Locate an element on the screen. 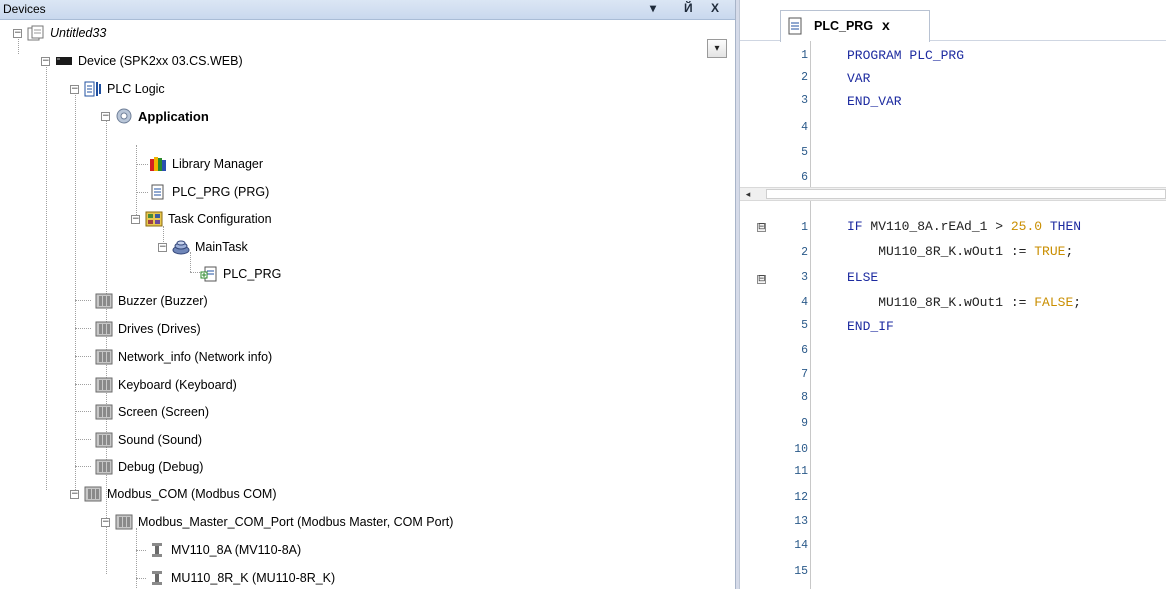  tree-node-label: Debug (Debug) is located at coordinates (161, 467).